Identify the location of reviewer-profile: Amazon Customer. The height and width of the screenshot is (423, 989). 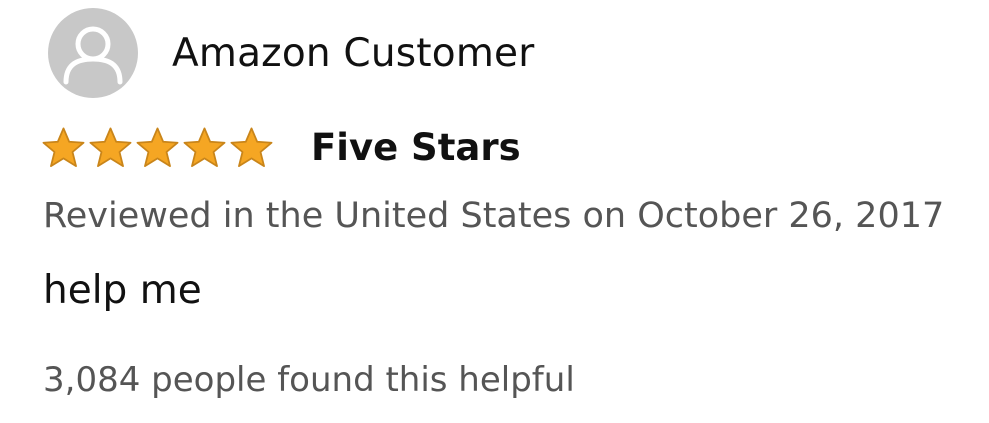
(291, 53).